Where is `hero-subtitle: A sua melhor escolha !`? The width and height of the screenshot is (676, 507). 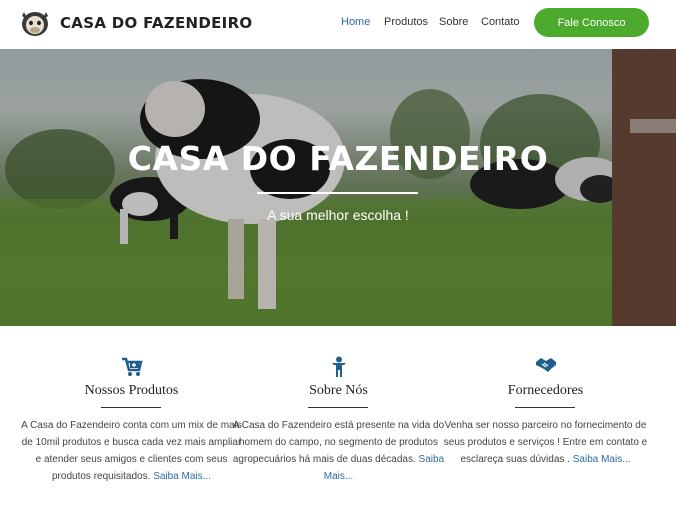 hero-subtitle: A sua melhor escolha ! is located at coordinates (338, 215).